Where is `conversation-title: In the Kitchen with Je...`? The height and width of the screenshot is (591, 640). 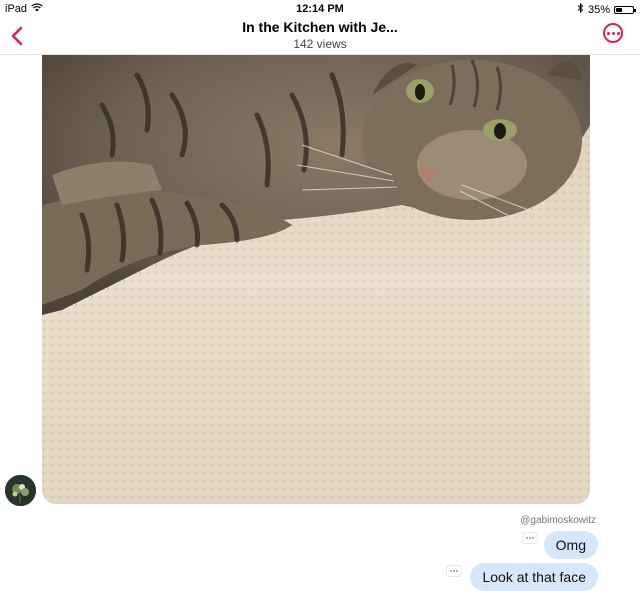
conversation-title: In the Kitchen with Je... is located at coordinates (320, 27).